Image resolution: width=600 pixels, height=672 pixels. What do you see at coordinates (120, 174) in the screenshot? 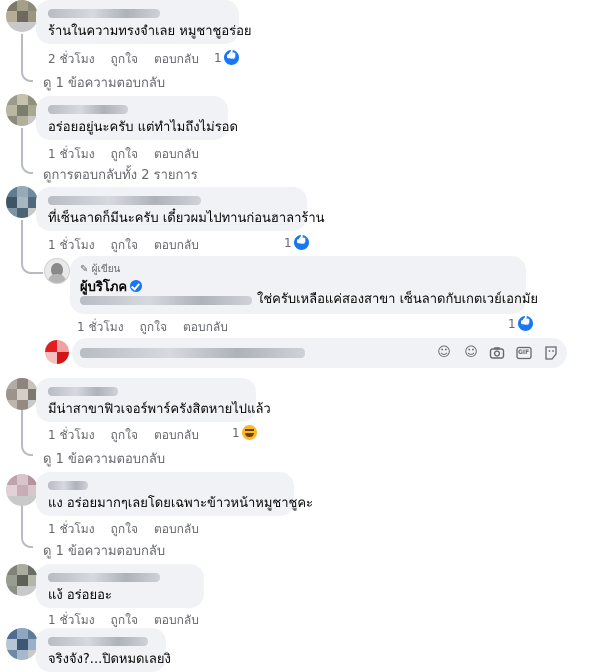
I see `view-replies-link: ดูการตอบกลับทั้ง 2 รายการ` at bounding box center [120, 174].